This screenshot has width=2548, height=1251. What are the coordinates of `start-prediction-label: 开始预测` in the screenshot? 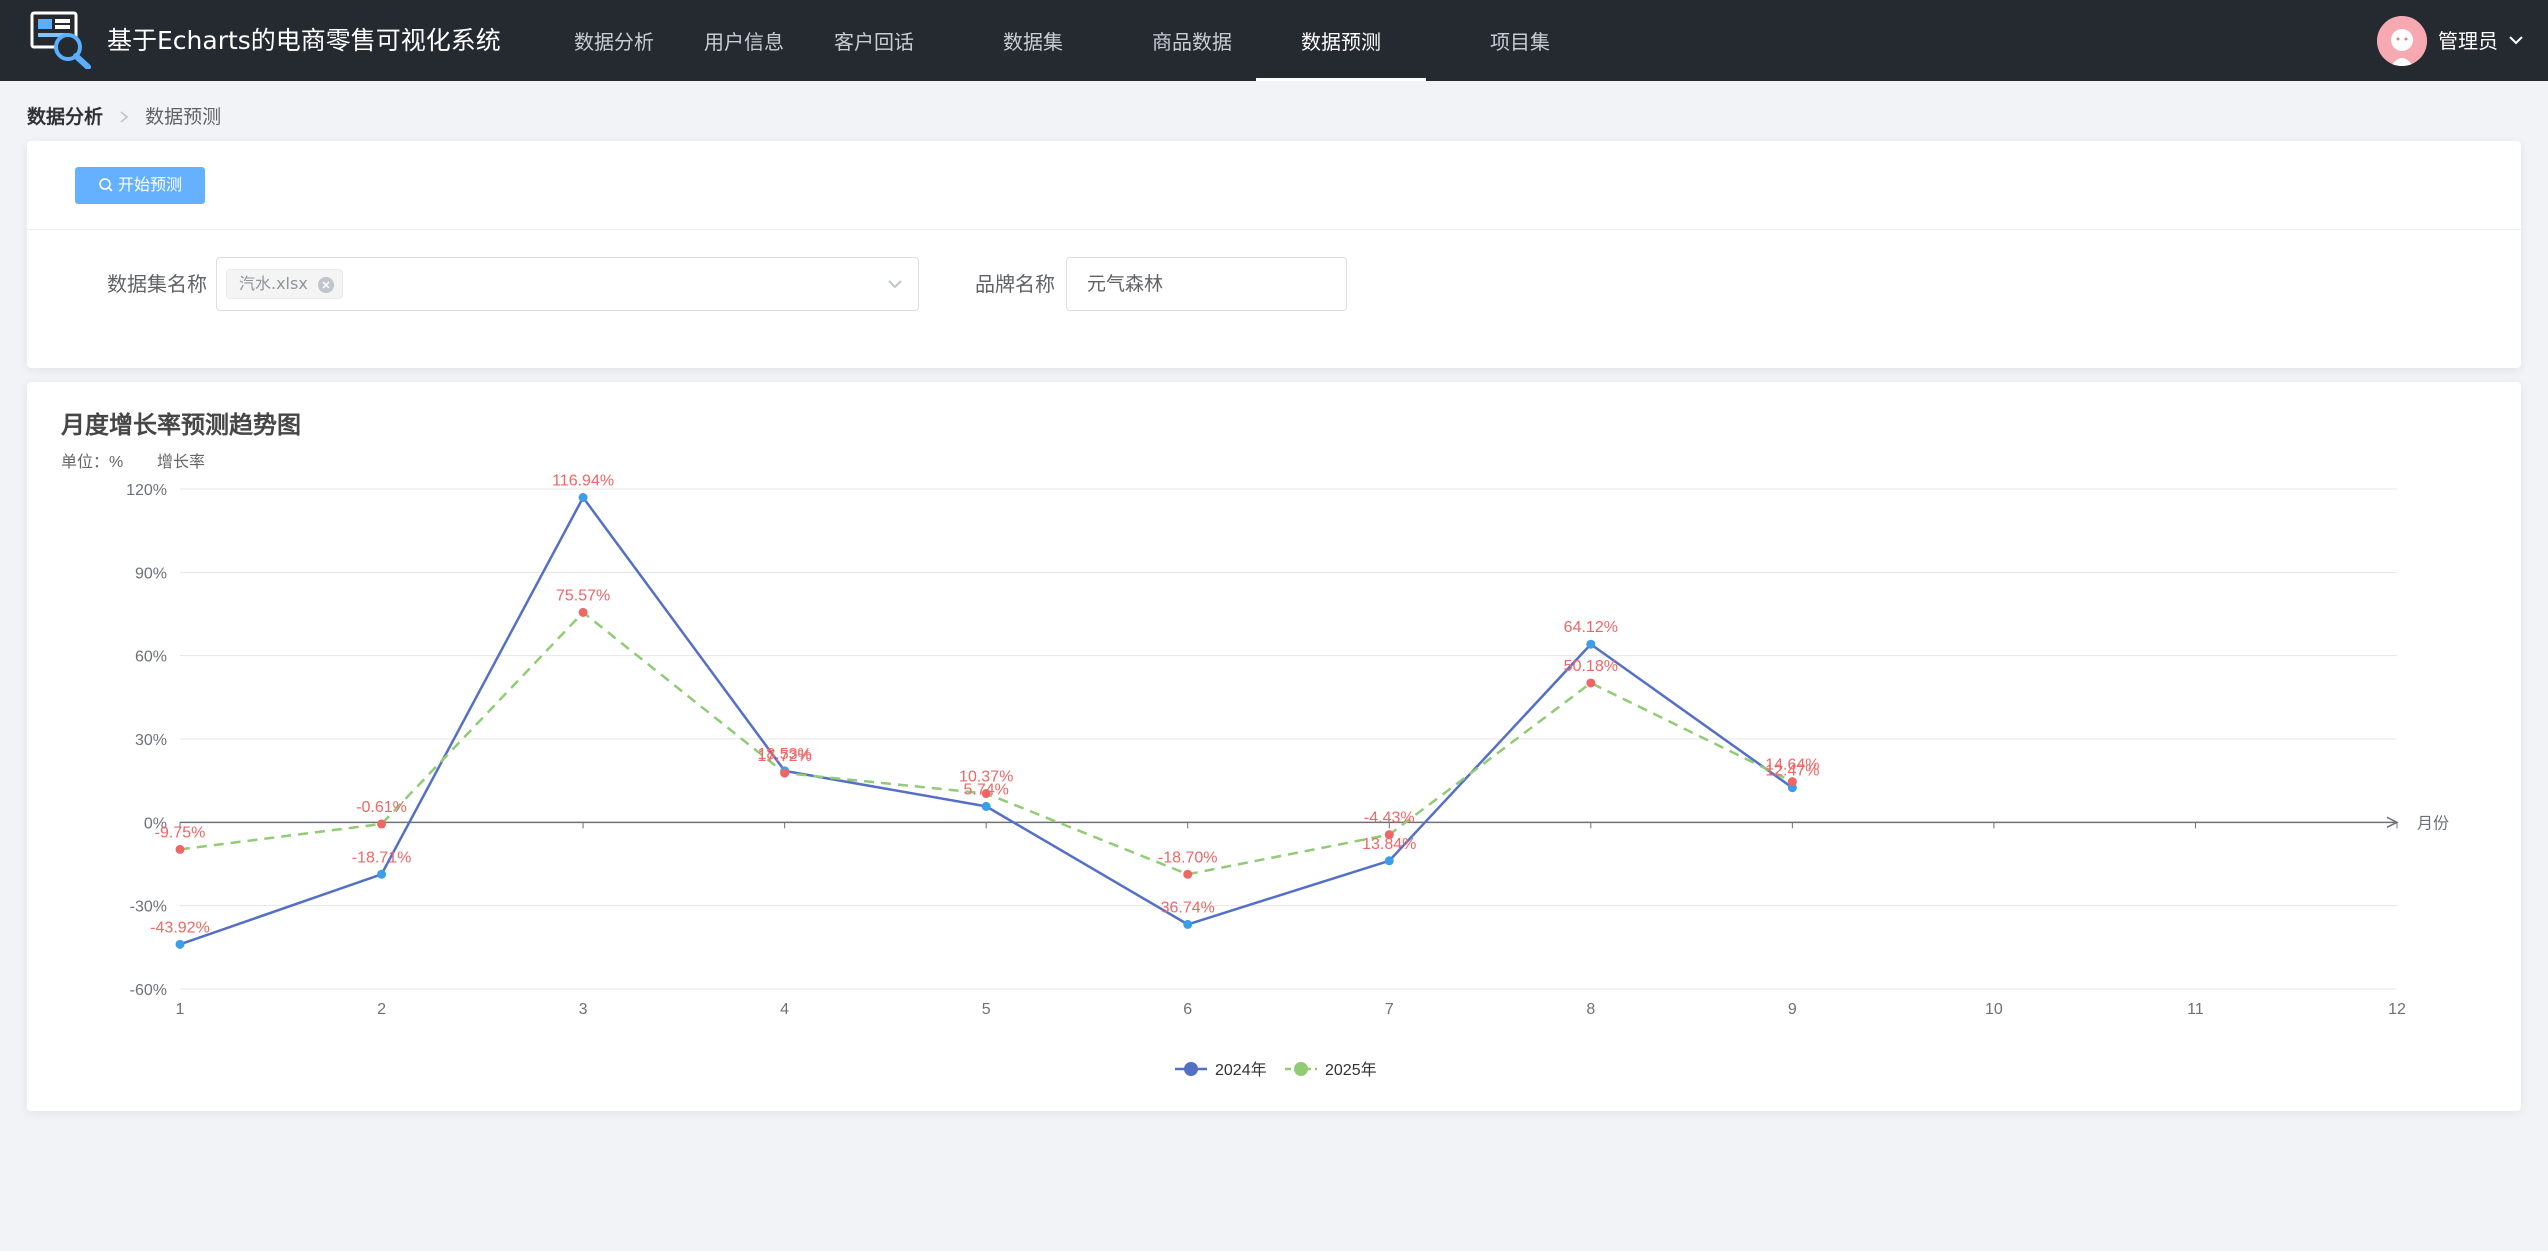 It's located at (149, 185).